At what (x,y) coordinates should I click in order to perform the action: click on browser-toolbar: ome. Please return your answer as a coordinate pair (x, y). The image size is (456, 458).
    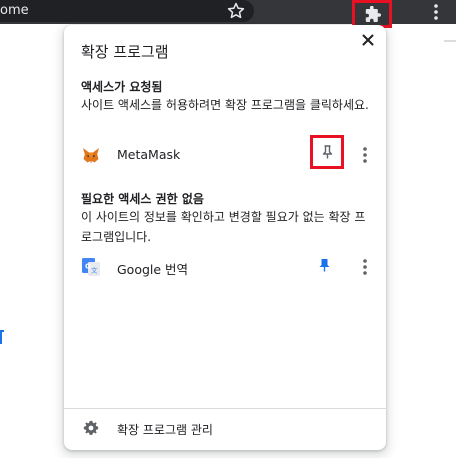
    Looking at the image, I should click on (228, 14).